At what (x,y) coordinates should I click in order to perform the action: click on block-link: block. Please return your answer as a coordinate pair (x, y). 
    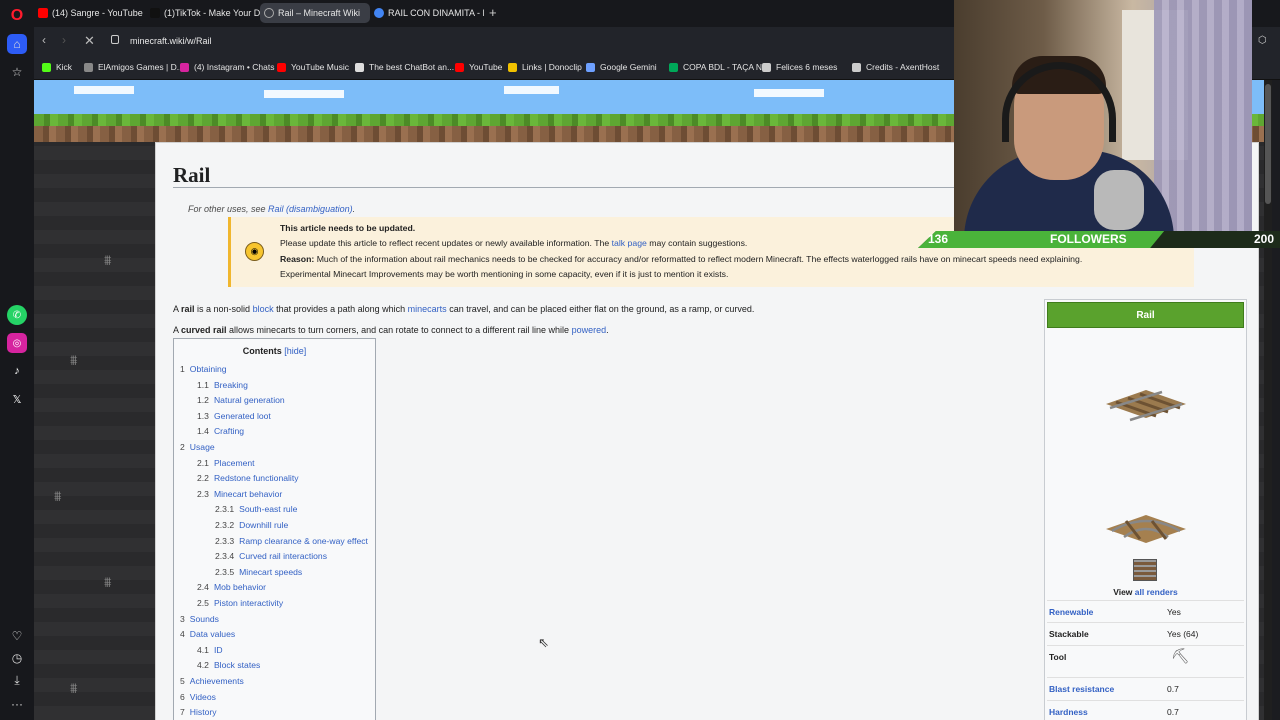
    Looking at the image, I should click on (263, 309).